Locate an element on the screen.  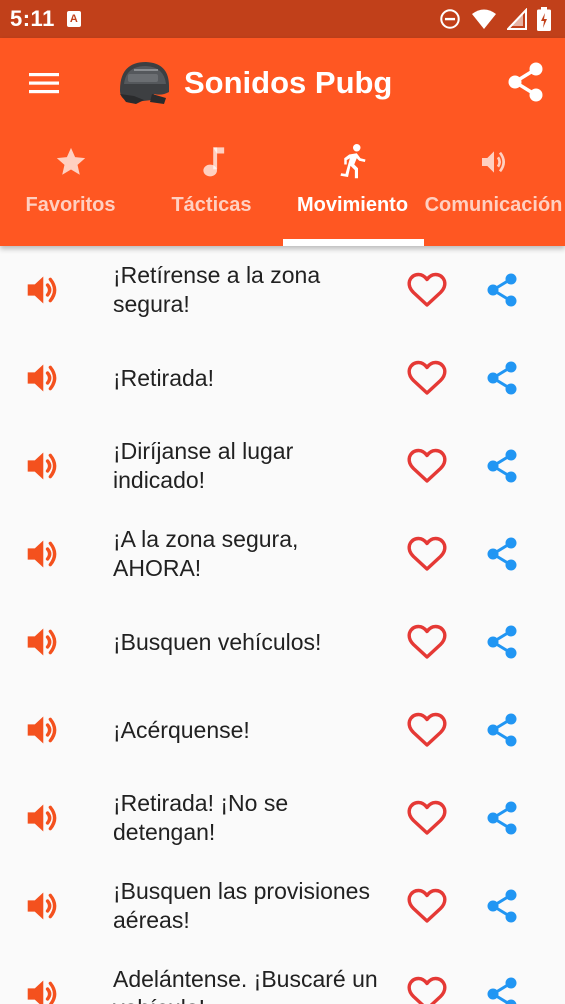
sound-label: ¡Retirada! ¡No se detengan! is located at coordinates (201, 817).